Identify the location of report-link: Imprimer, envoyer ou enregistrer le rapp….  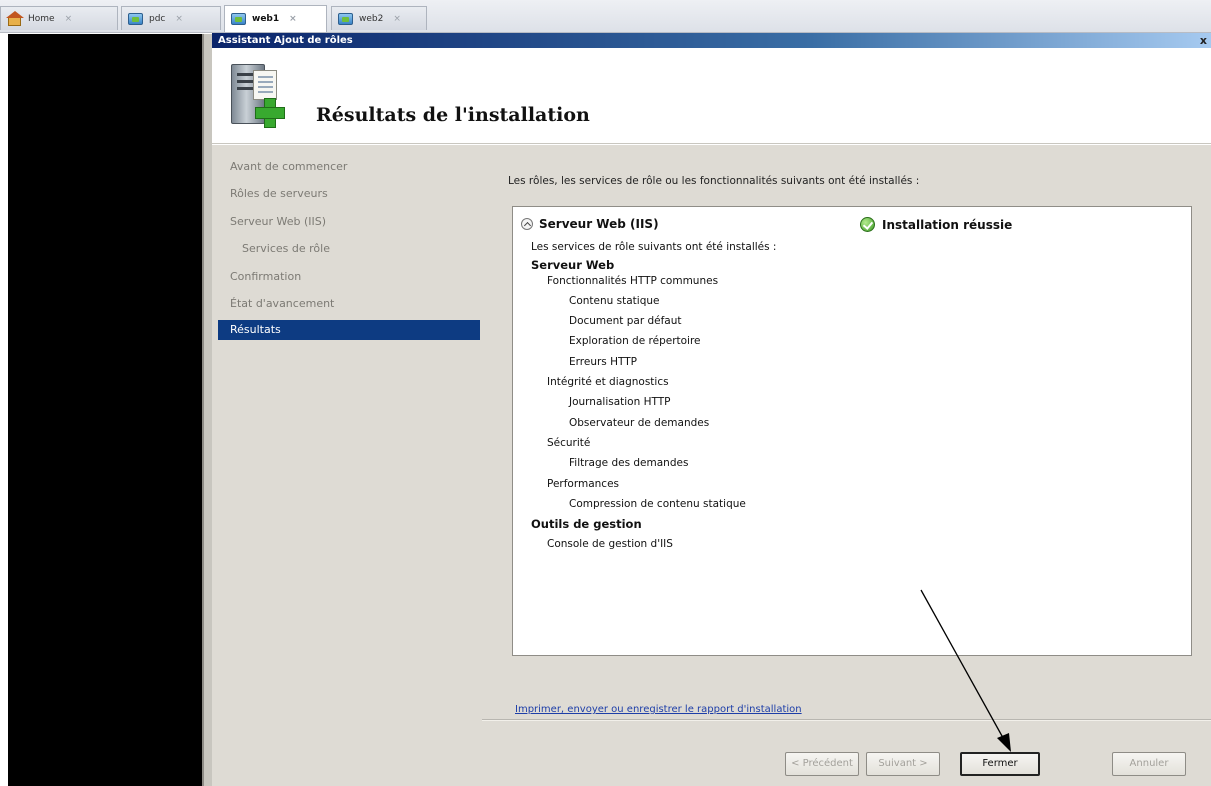
(658, 709).